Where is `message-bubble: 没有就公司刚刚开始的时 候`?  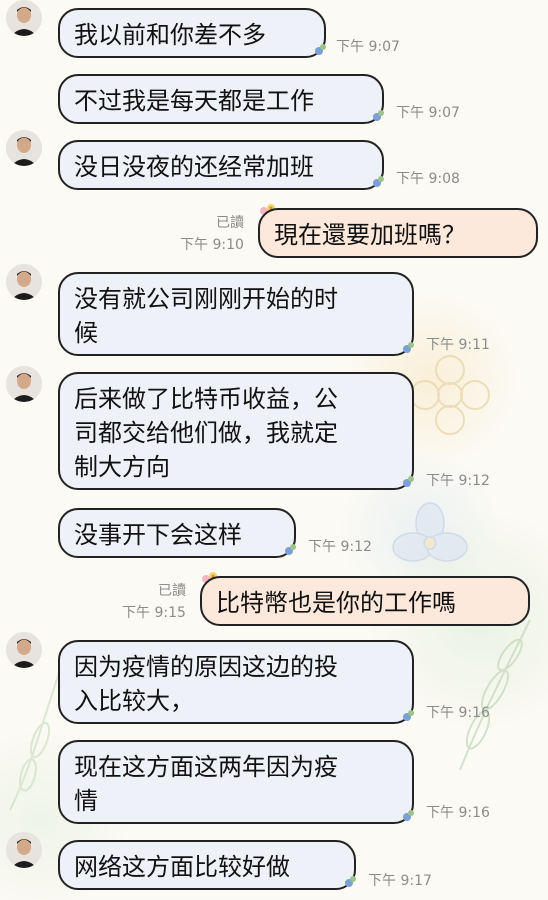 message-bubble: 没有就公司刚刚开始的时 候 is located at coordinates (236, 314).